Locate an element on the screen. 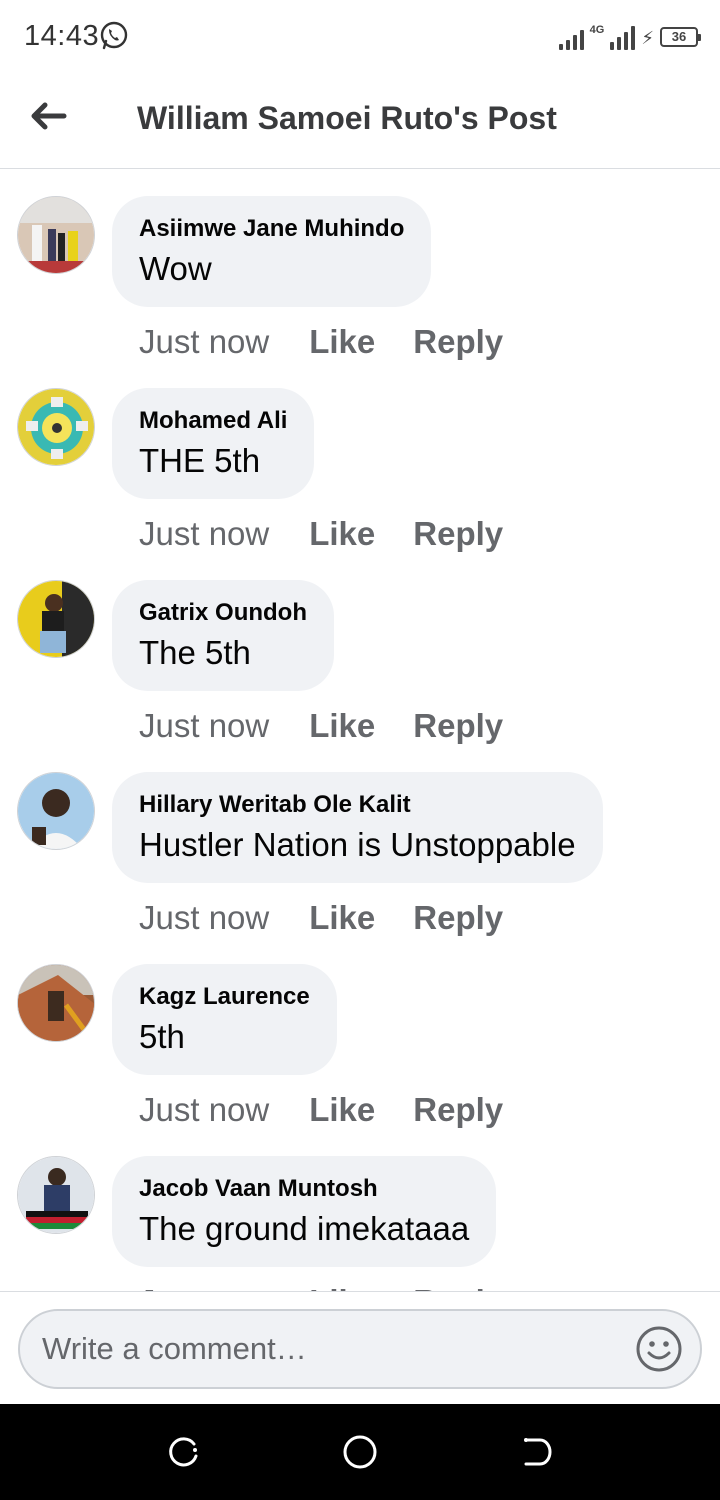 The height and width of the screenshot is (1500, 720). back-nav-button is located at coordinates (536, 1452).